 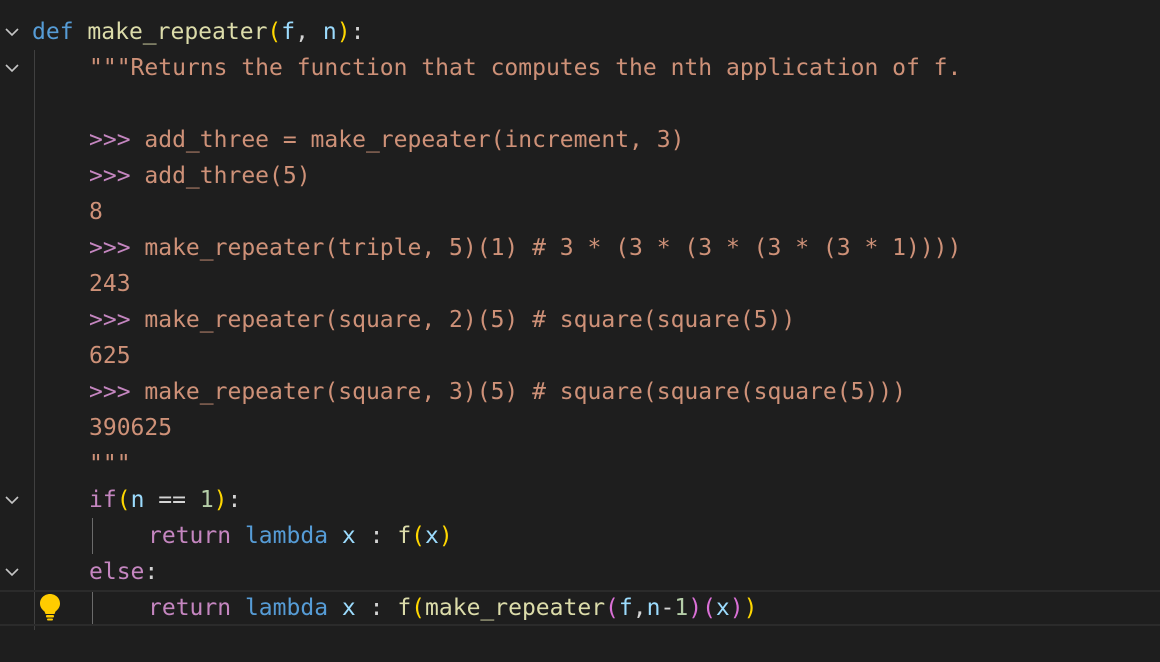 I want to click on docstring-text: 243, so click(x=110, y=284).